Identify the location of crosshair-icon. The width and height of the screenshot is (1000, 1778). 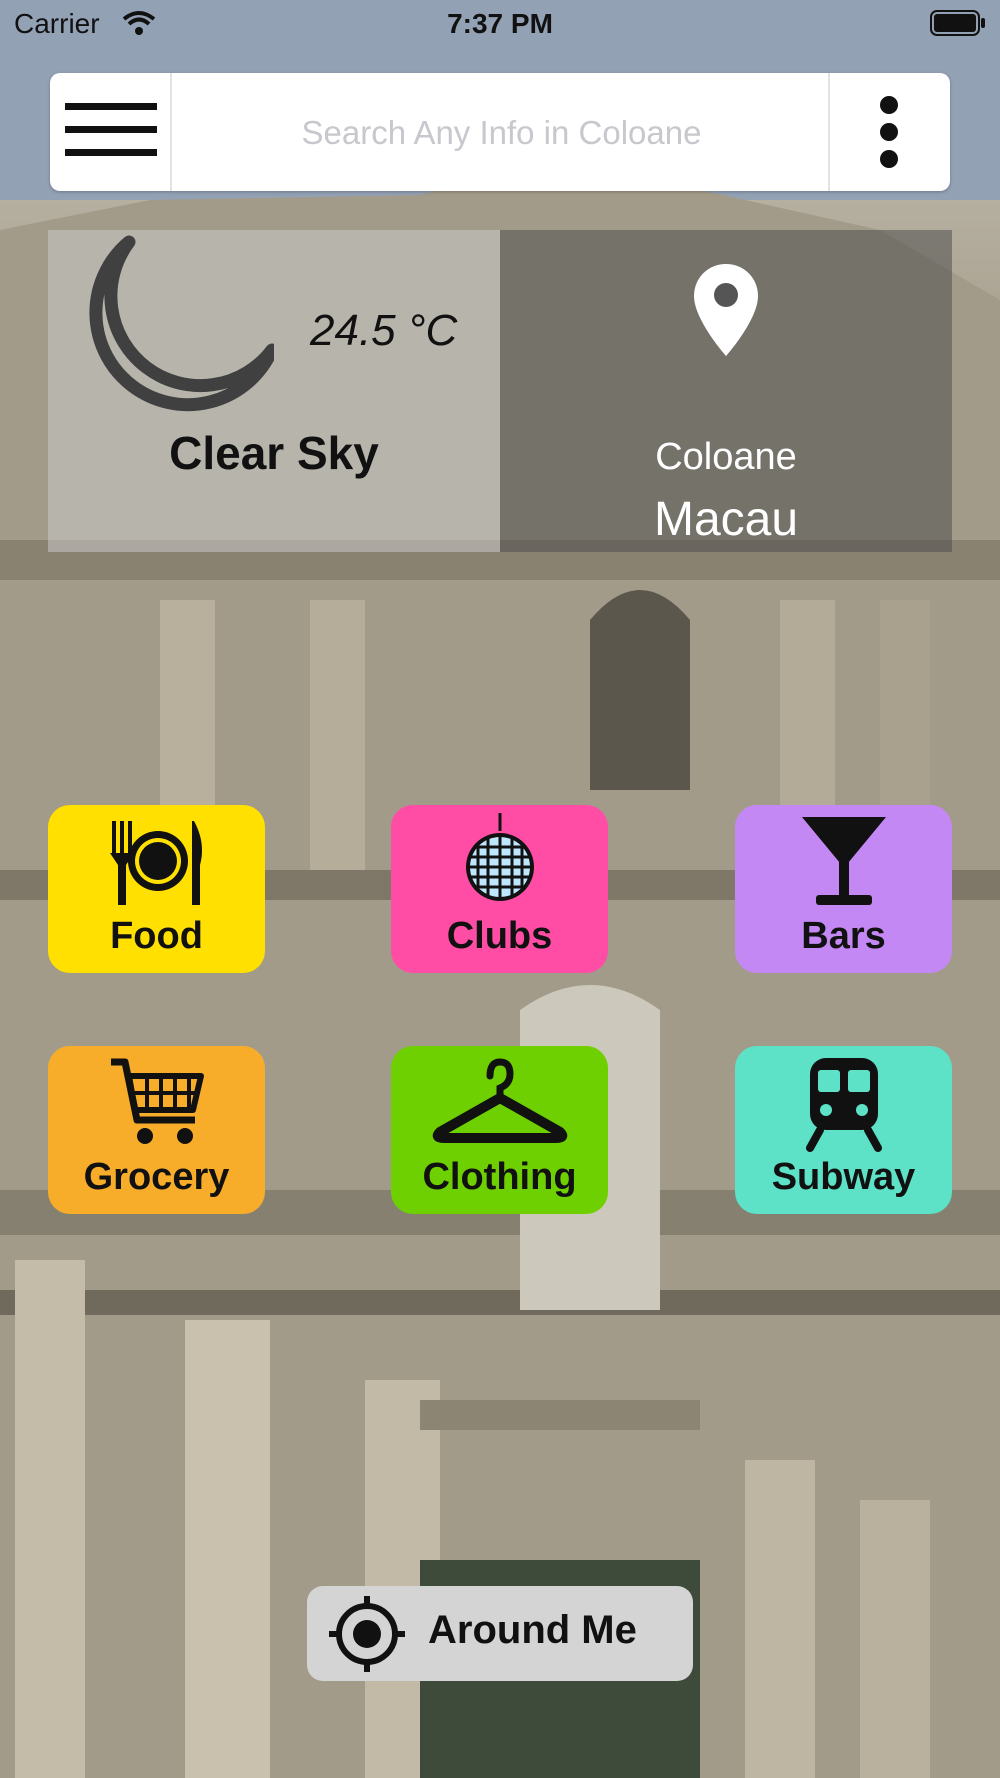
(367, 1634).